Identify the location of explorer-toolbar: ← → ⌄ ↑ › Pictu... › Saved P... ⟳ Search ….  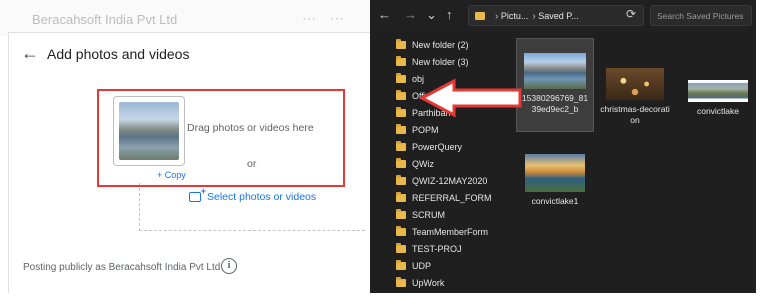
(563, 16).